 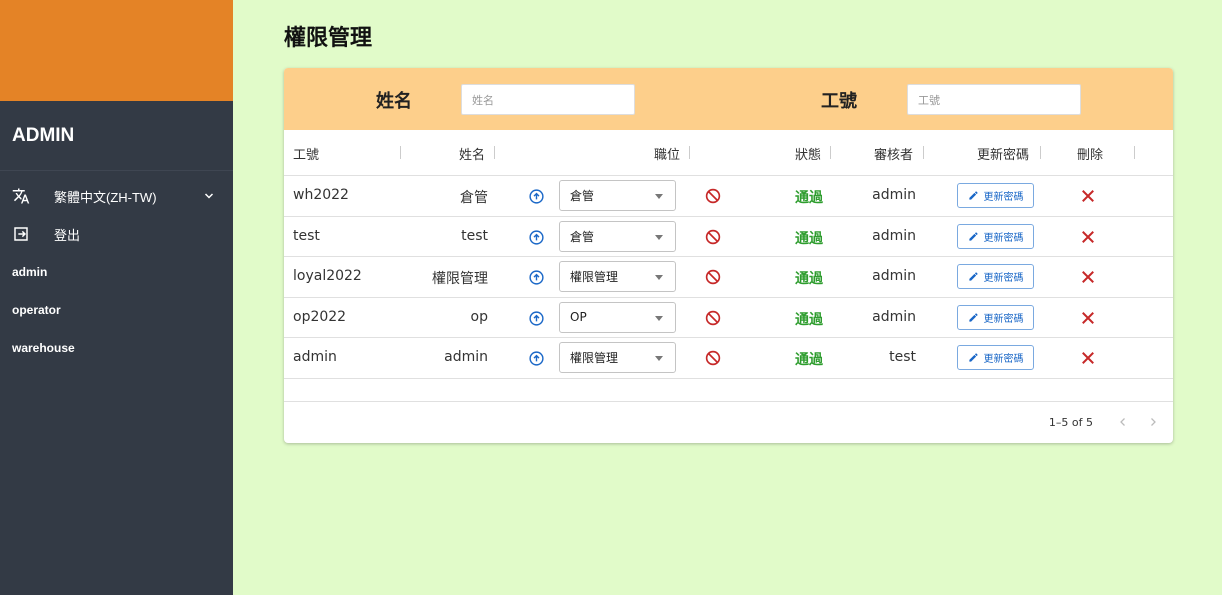 I want to click on id-filter-input: 工號, so click(x=994, y=99).